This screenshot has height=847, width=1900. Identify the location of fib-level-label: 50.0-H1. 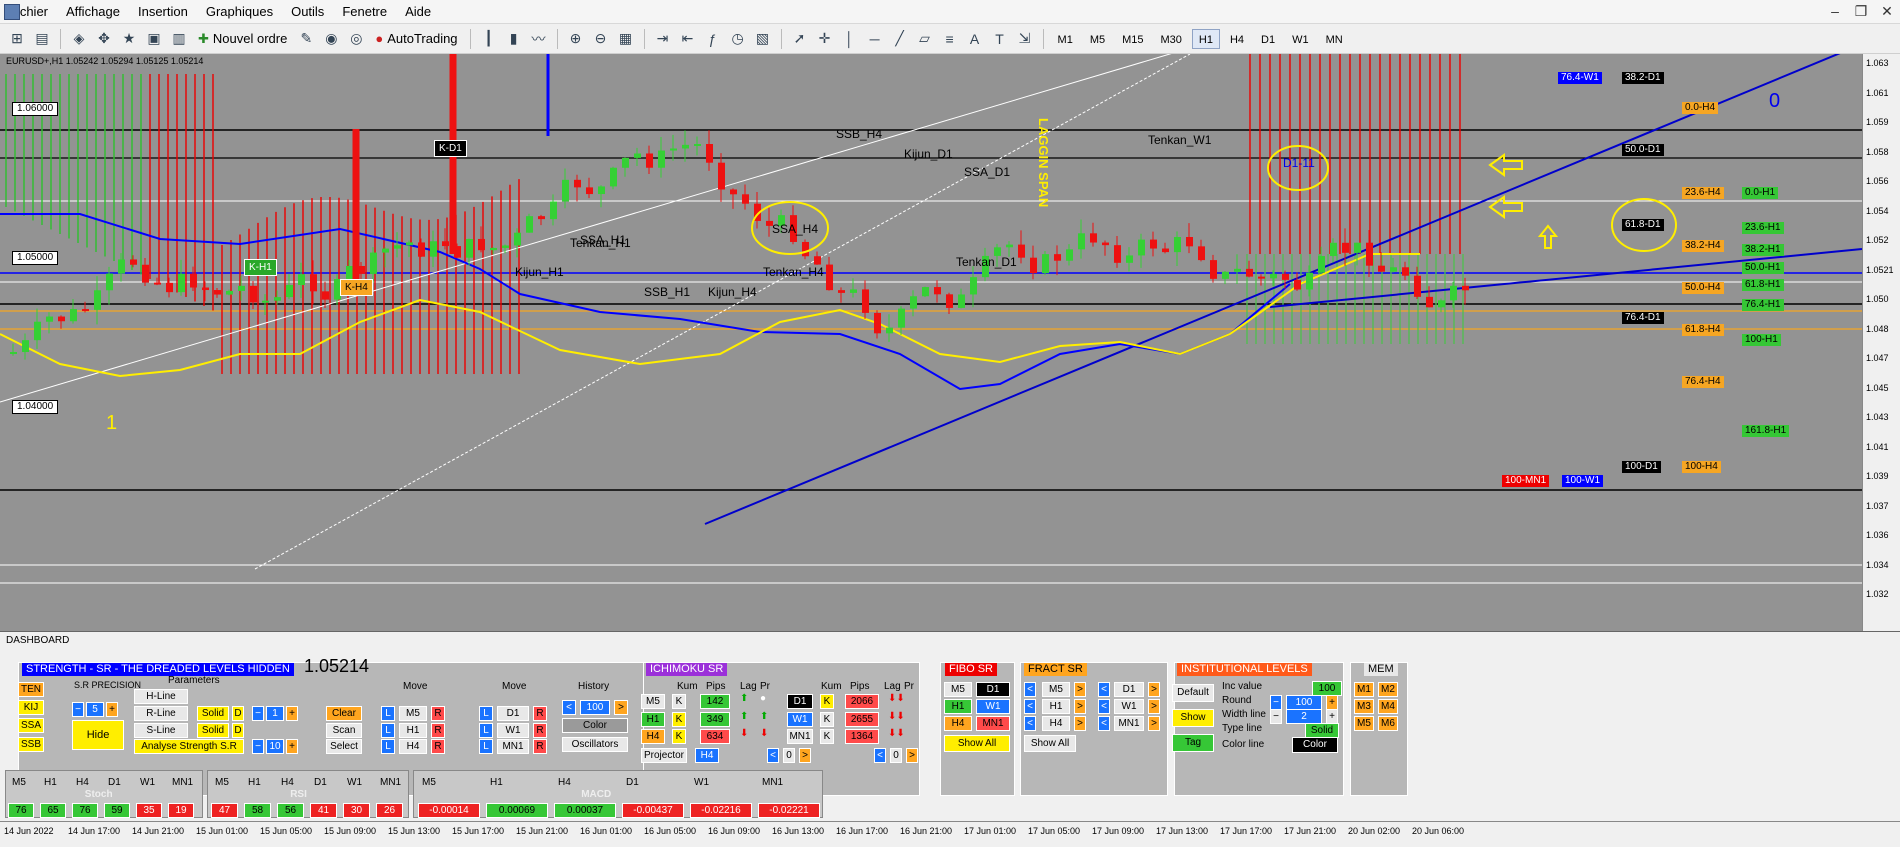
(1763, 268).